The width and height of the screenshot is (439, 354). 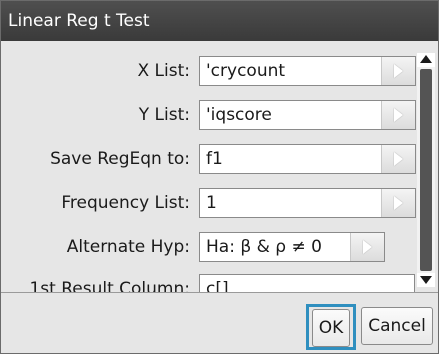 What do you see at coordinates (397, 326) in the screenshot?
I see `cancel-button: Cancel` at bounding box center [397, 326].